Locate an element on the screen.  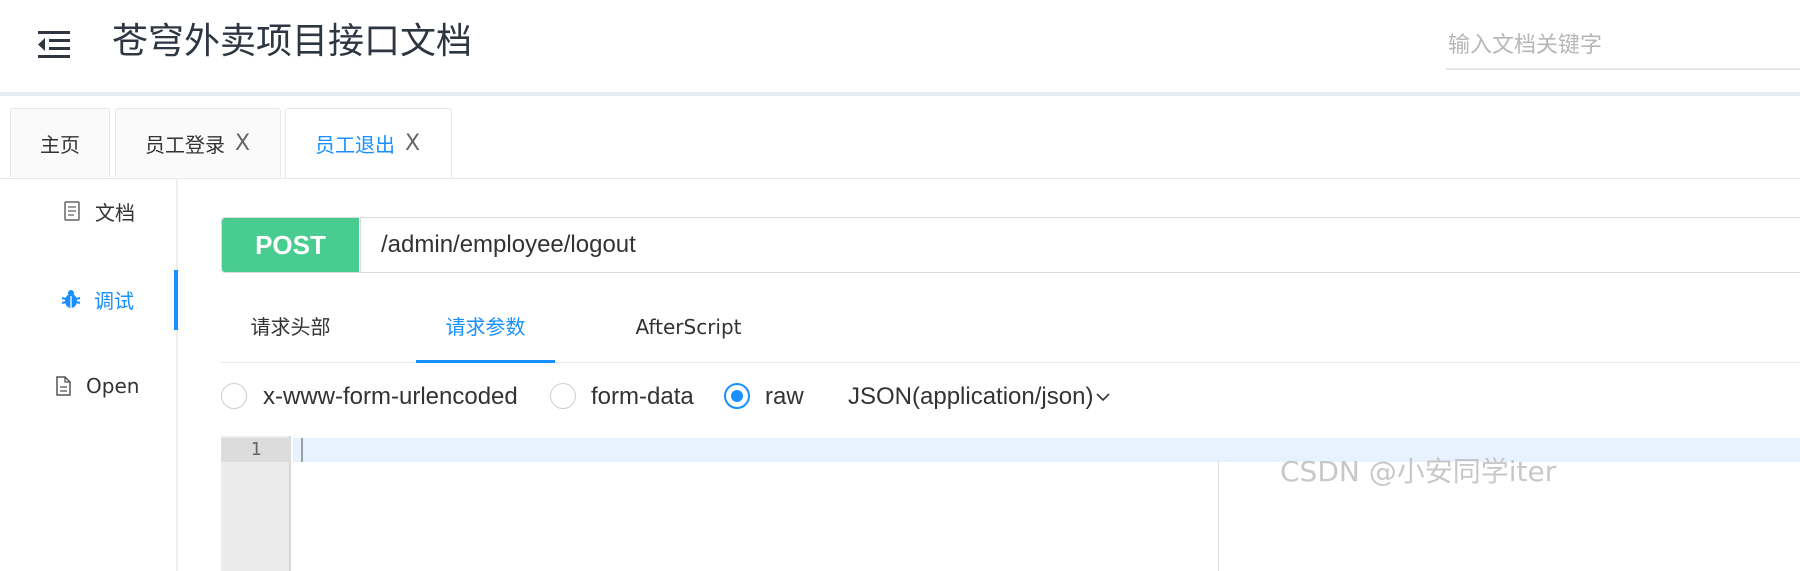
radio-label-form-data: form-data is located at coordinates (642, 397).